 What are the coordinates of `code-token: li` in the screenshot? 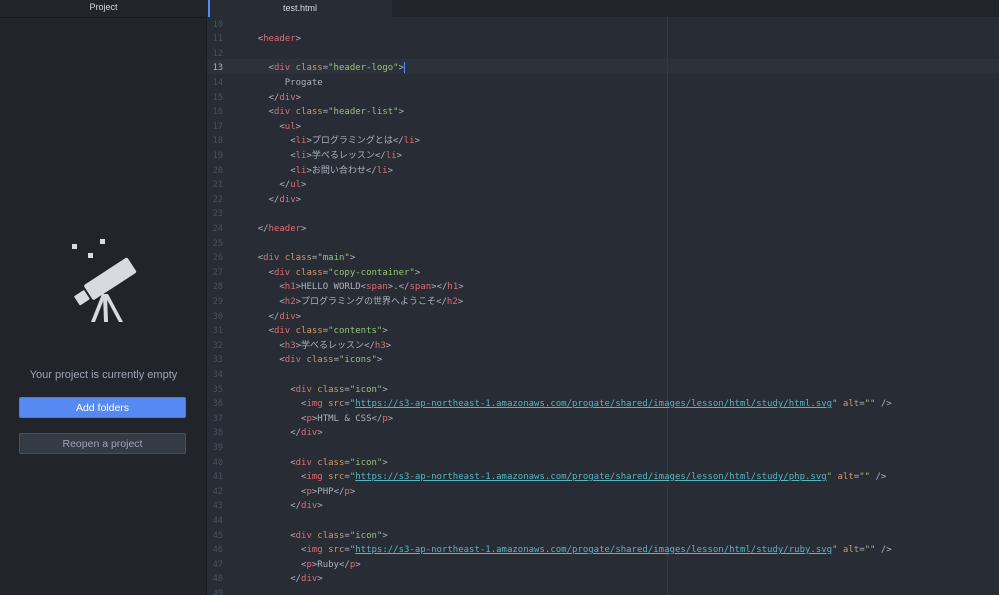 It's located at (382, 170).